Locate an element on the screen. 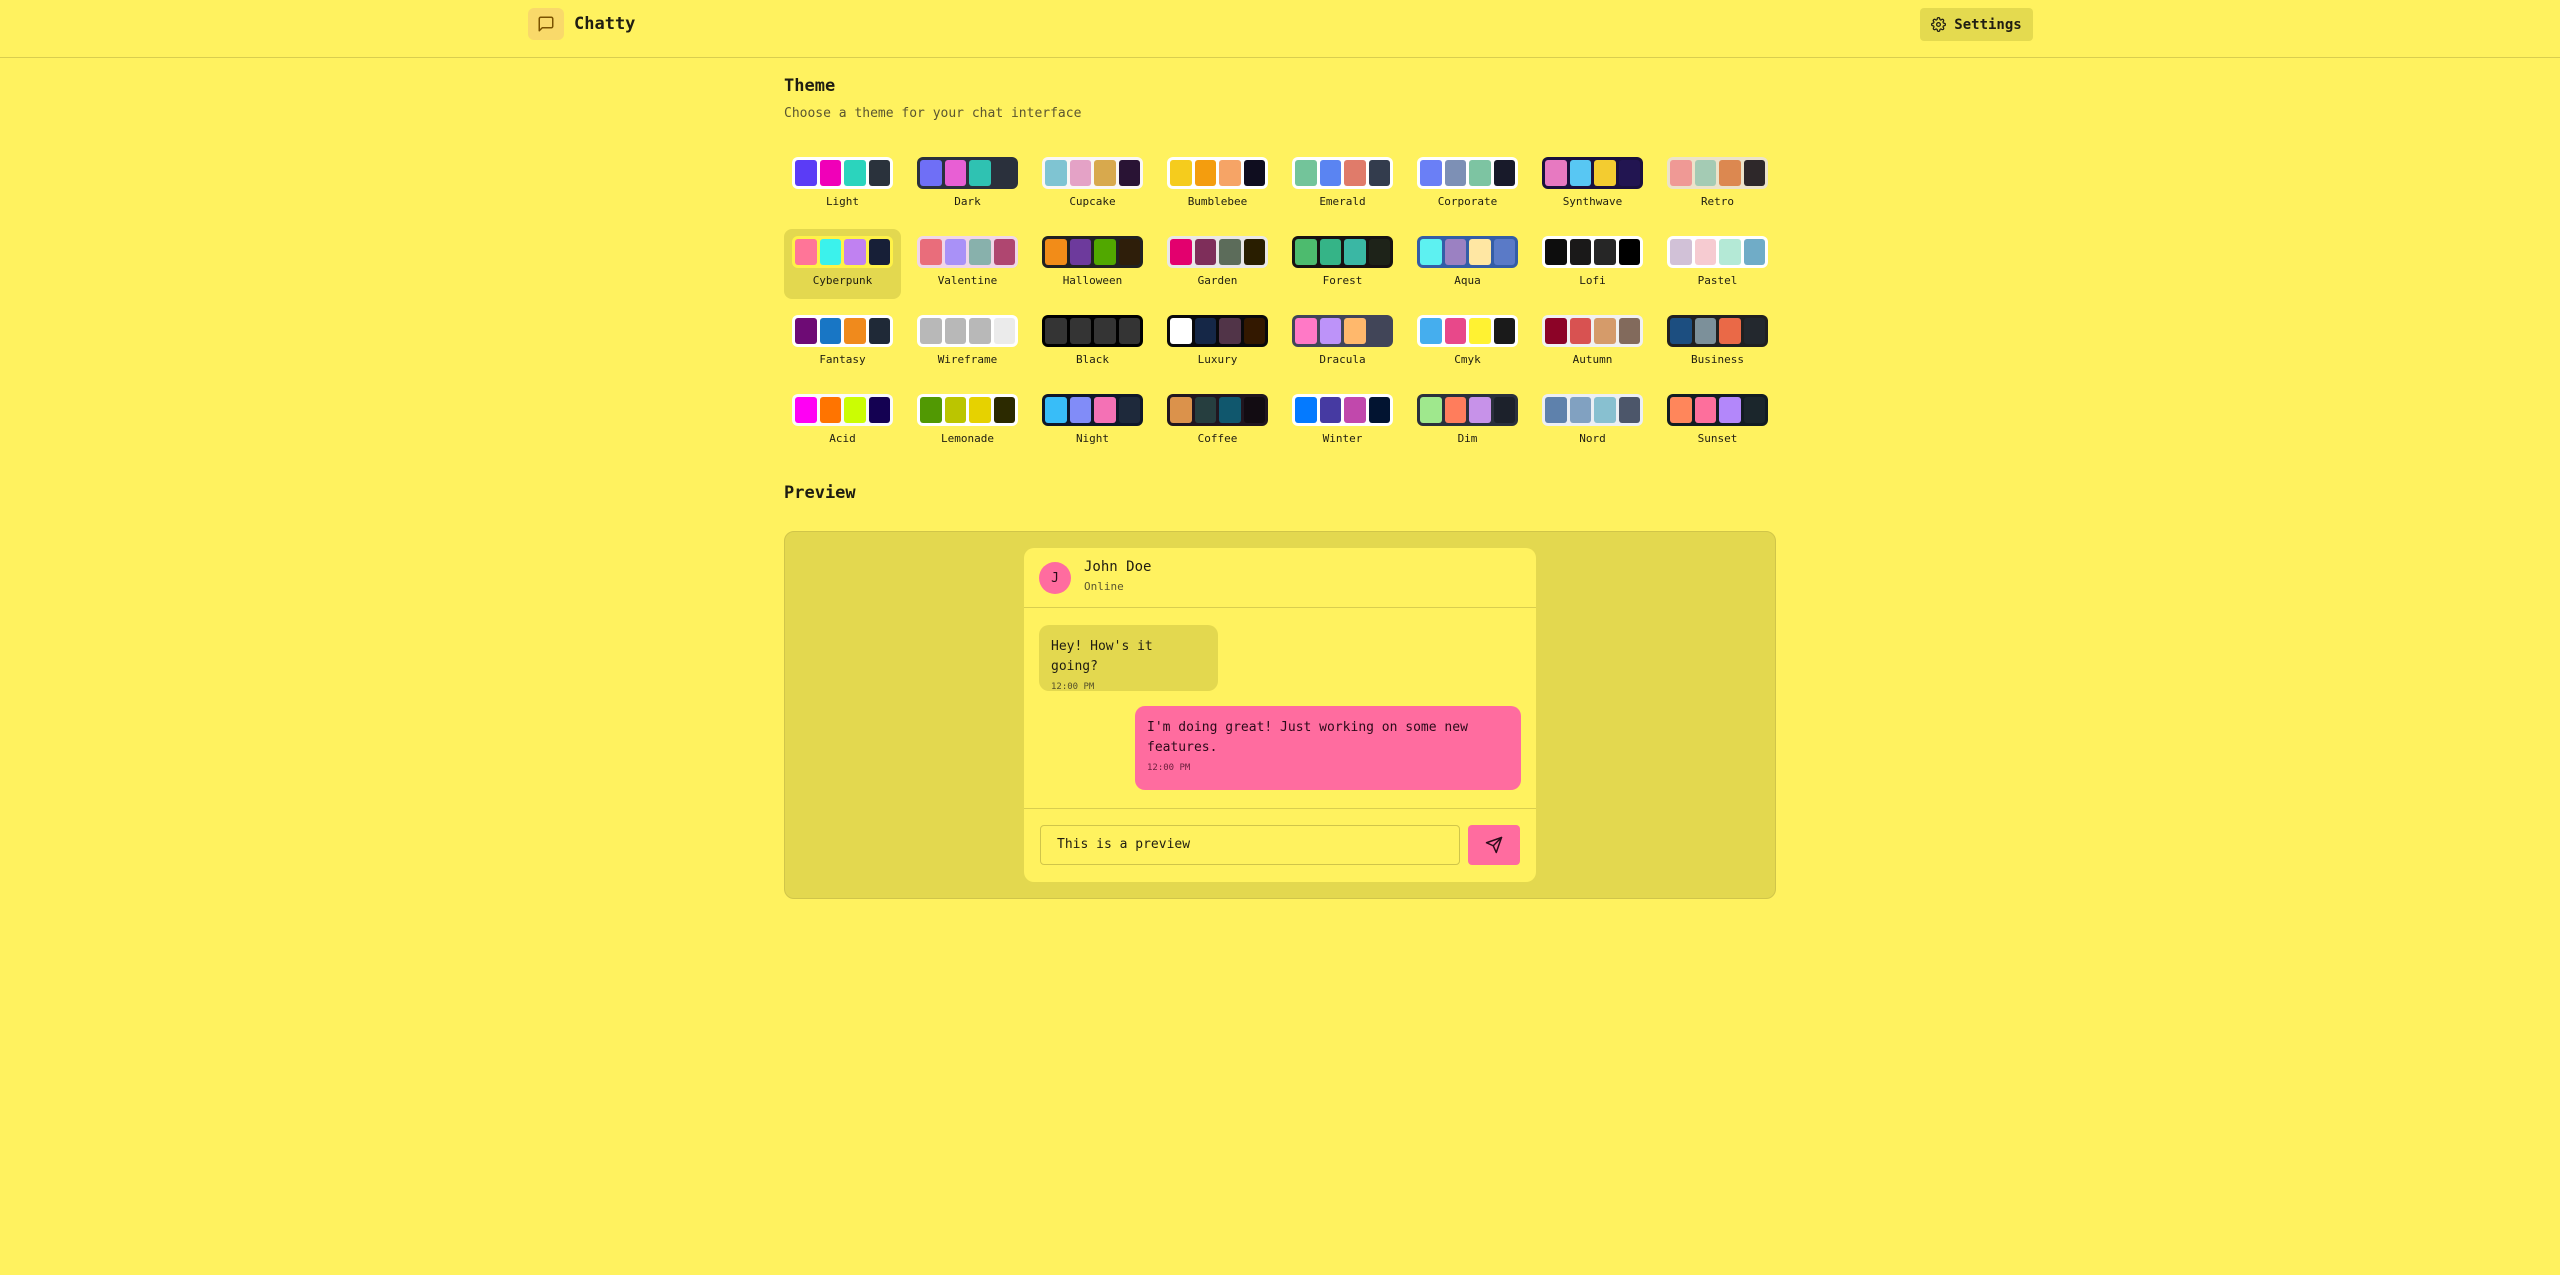 This screenshot has height=1275, width=2560. theme-option-valentine: Valentine is located at coordinates (967, 264).